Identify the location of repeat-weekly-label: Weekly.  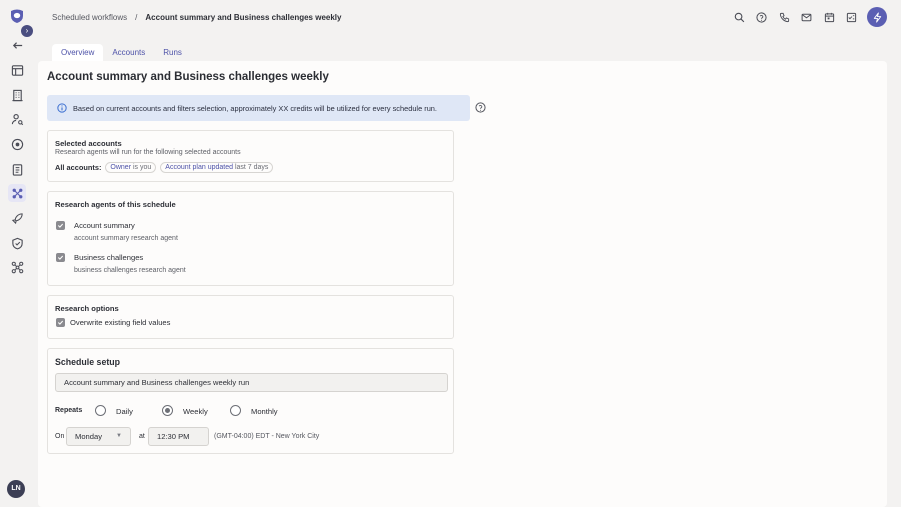
(195, 411).